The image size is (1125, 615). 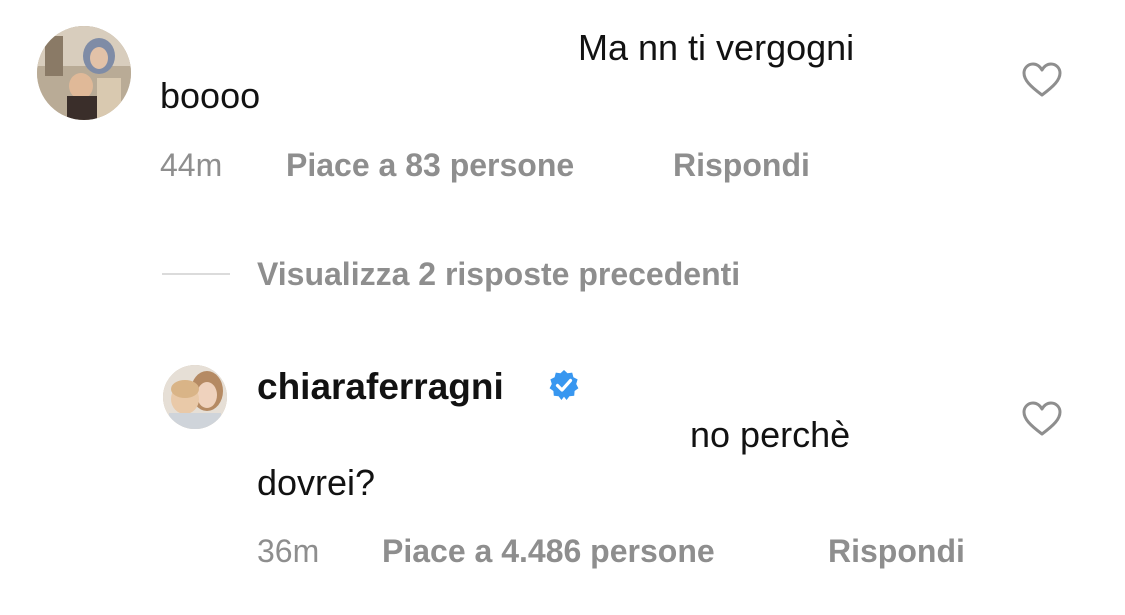 I want to click on comment-2-text-line-2: dovrei?, so click(x=316, y=482).